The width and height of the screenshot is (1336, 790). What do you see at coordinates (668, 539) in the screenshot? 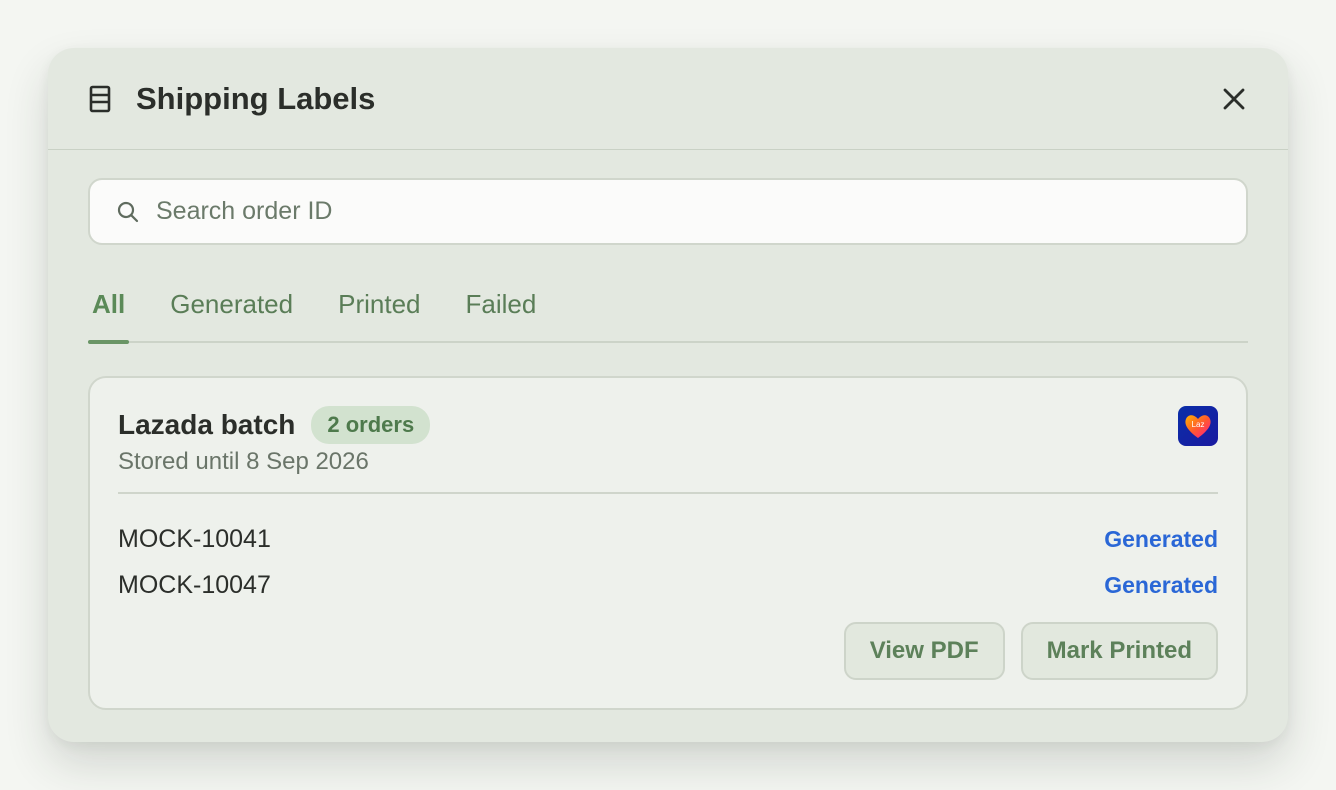
I see `table-row: MOCK-10041 Generated` at bounding box center [668, 539].